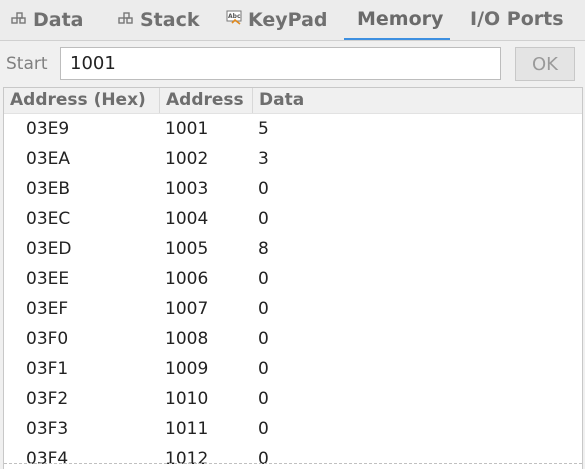 This screenshot has height=469, width=585. Describe the element at coordinates (293, 309) in the screenshot. I see `table-row: 03EF 1007 0` at that location.